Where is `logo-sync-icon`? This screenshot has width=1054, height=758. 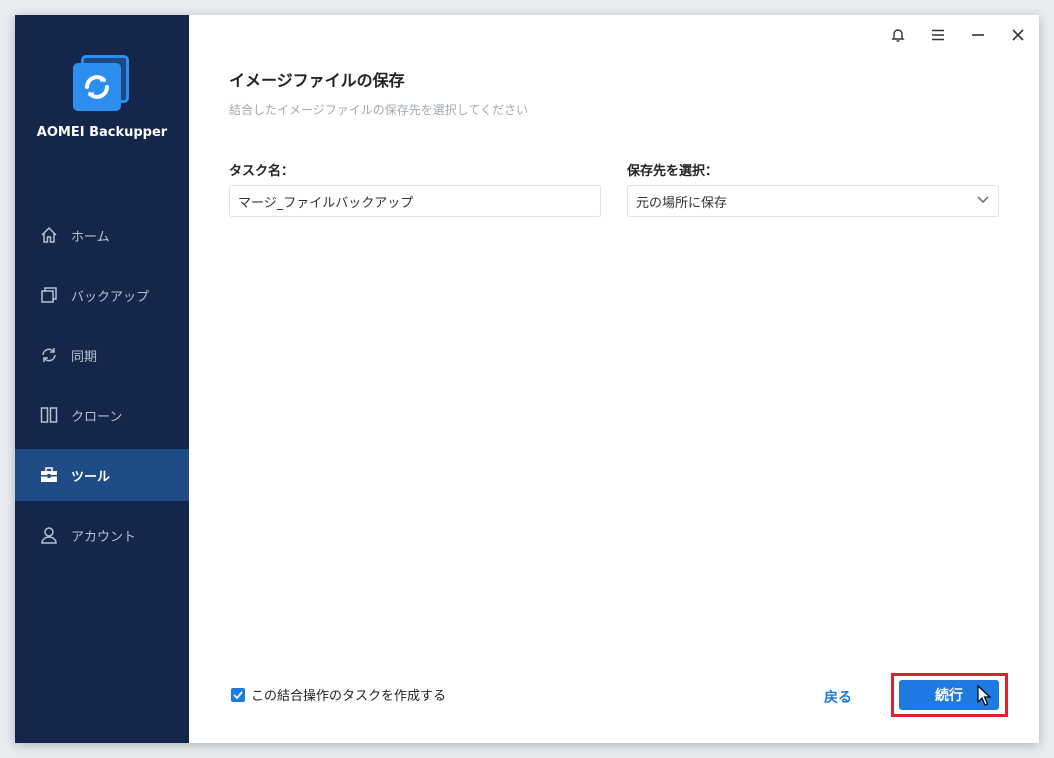
logo-sync-icon is located at coordinates (97, 87).